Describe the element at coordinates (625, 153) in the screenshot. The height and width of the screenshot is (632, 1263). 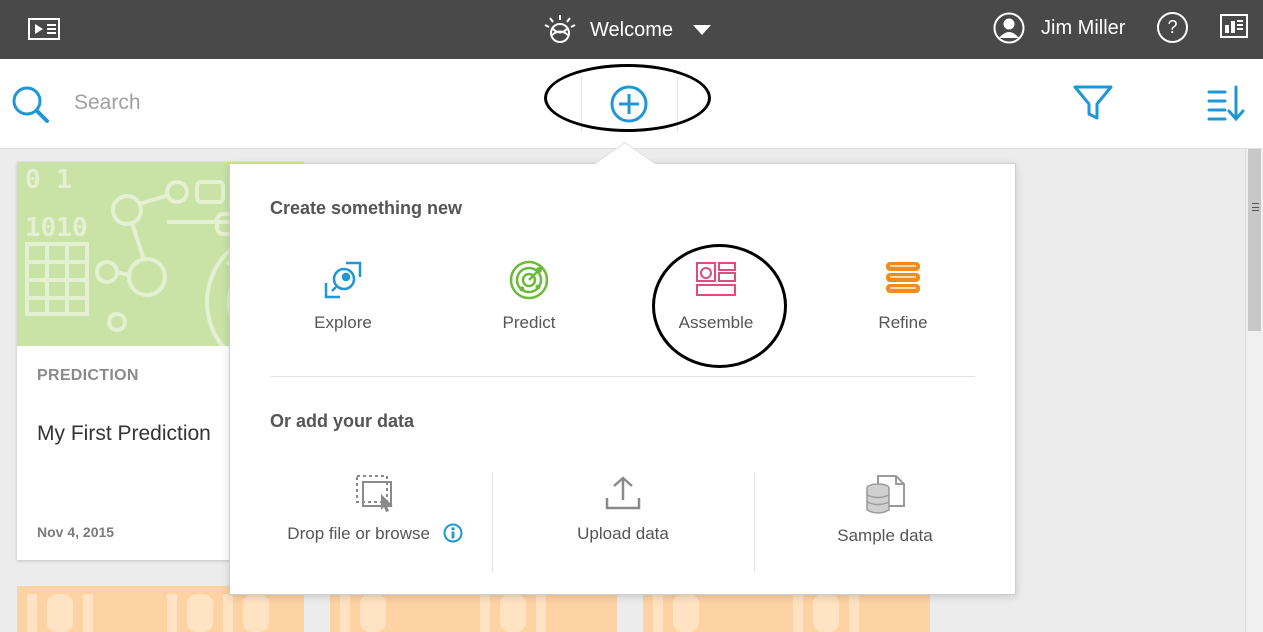
I see `popover-arrow` at that location.